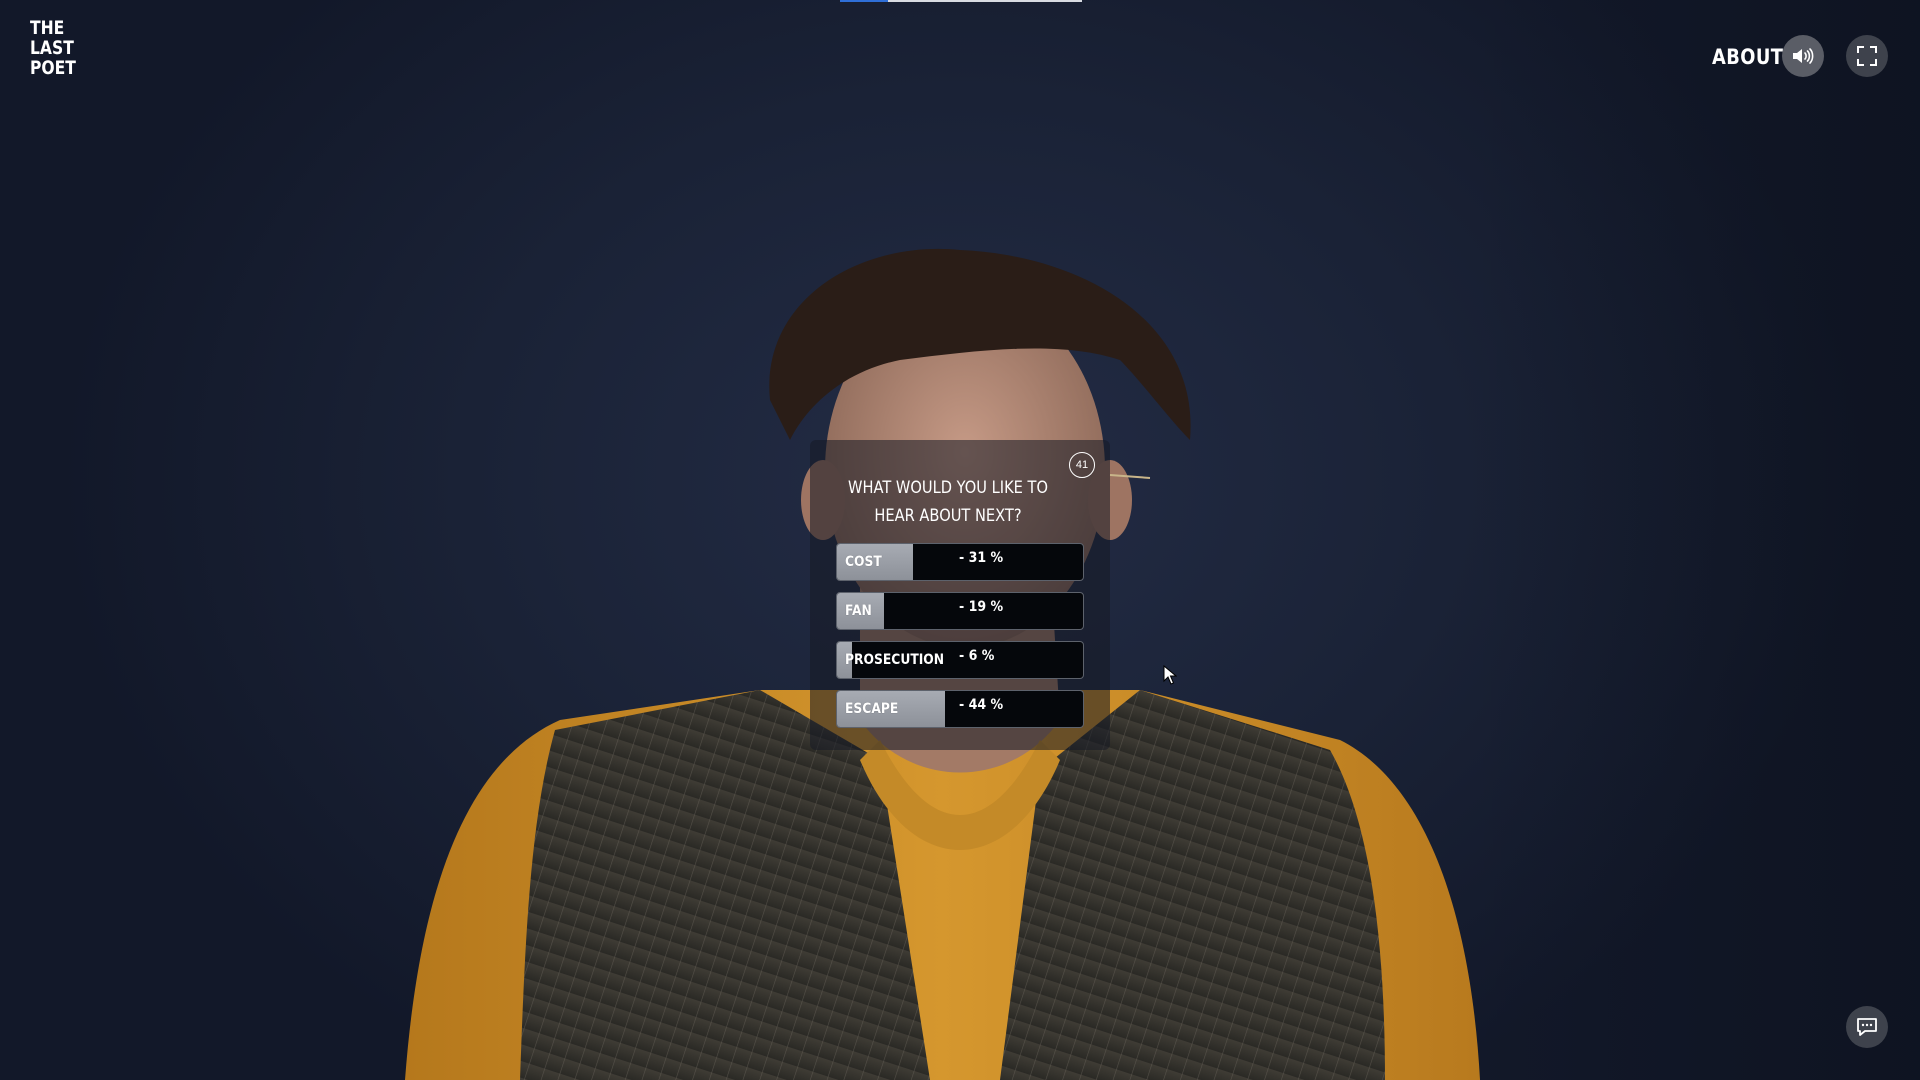  I want to click on logo-line-1: THE, so click(47, 28).